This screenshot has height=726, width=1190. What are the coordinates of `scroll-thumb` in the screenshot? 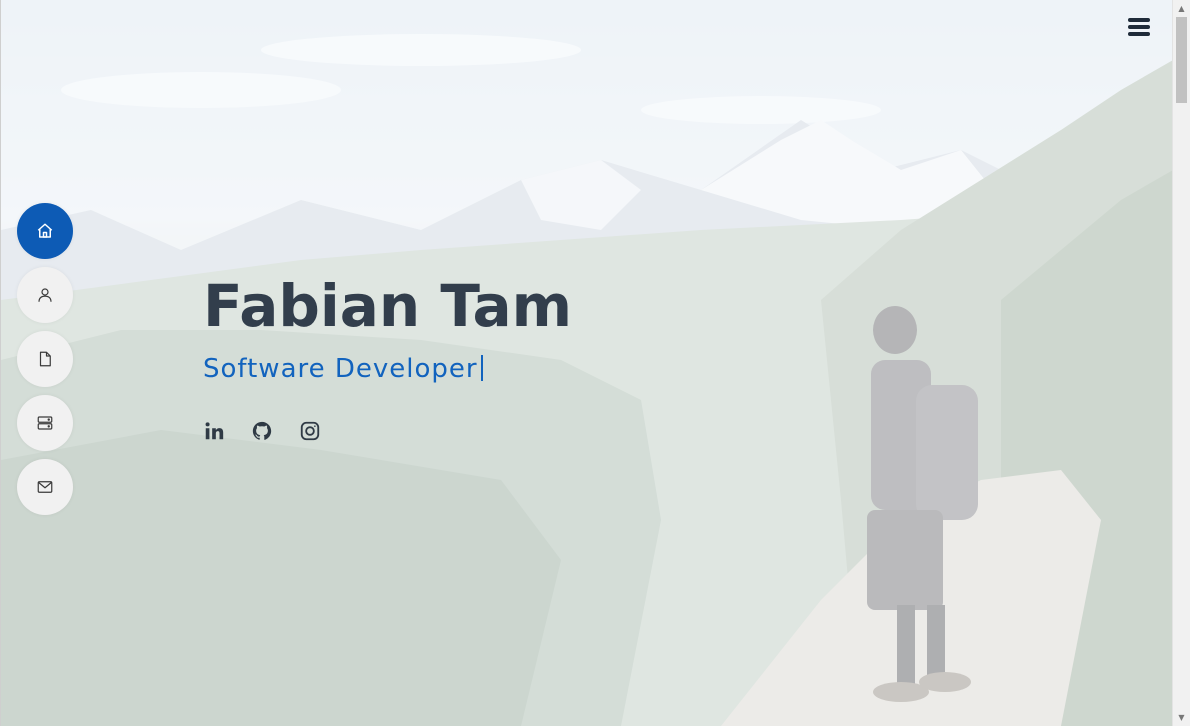 It's located at (1181, 60).